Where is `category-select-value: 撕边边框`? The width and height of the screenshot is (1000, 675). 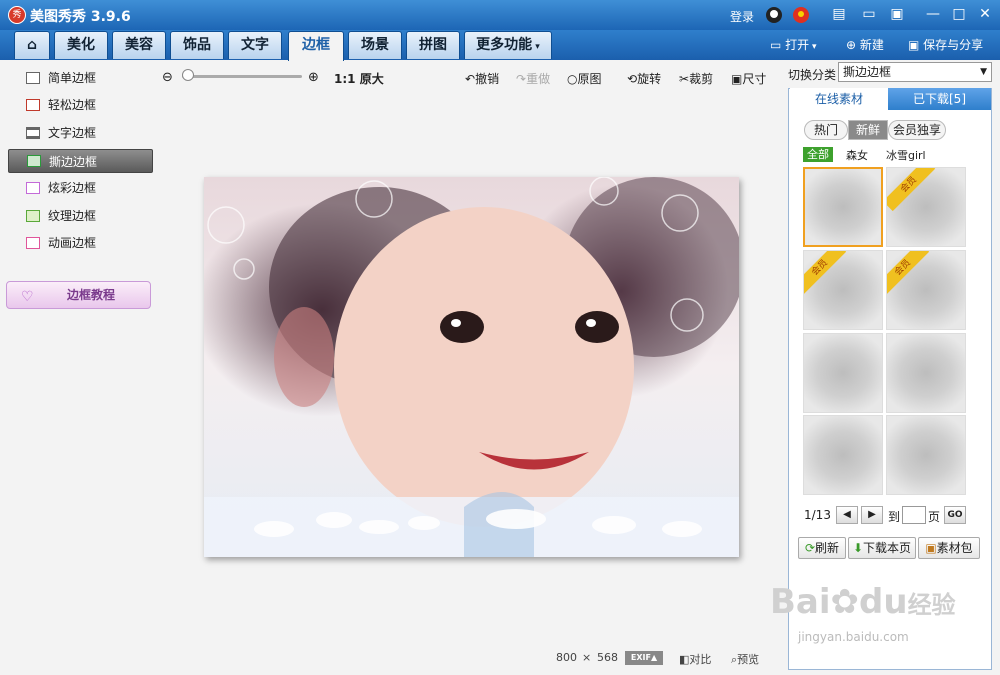 category-select-value: 撕边边框 is located at coordinates (867, 72).